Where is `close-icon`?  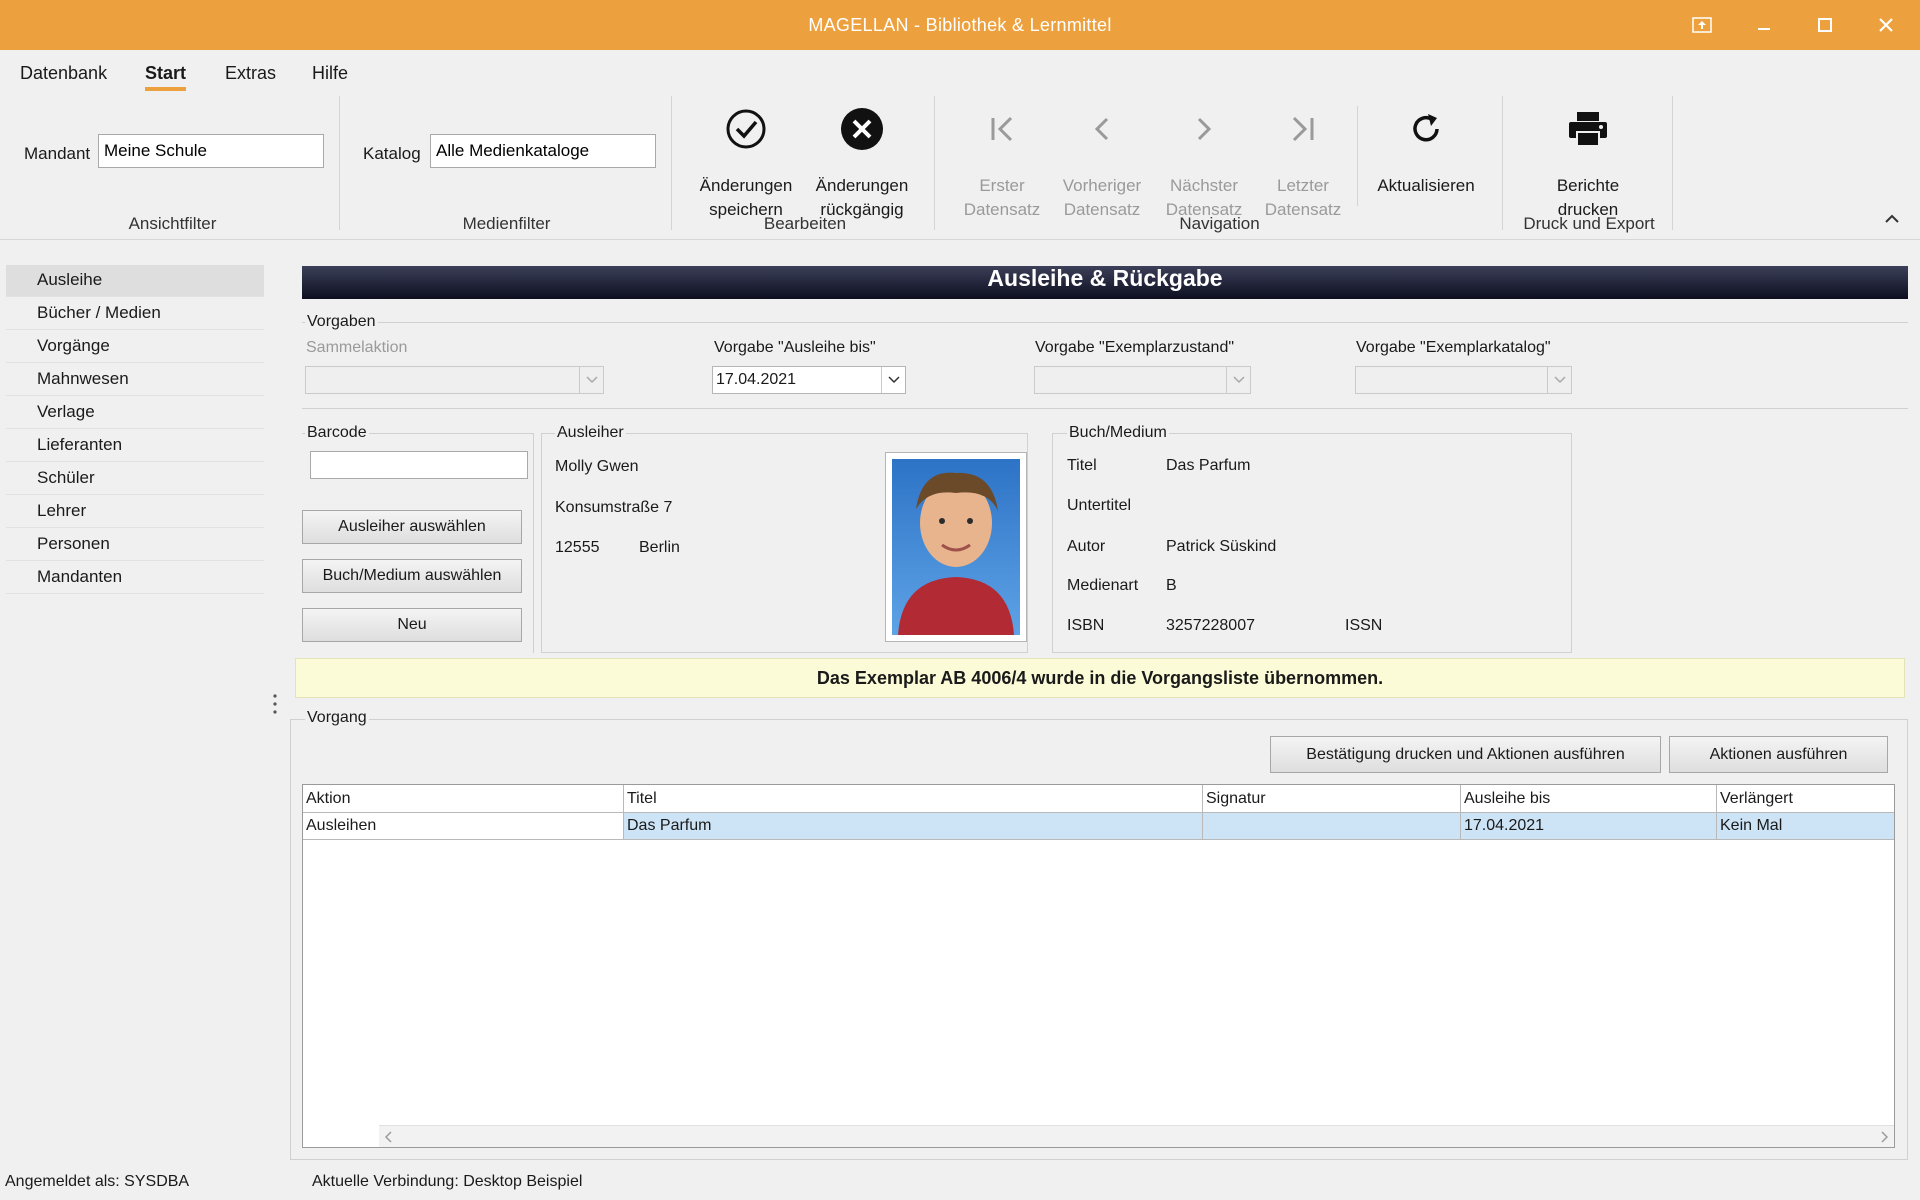
close-icon is located at coordinates (1886, 25).